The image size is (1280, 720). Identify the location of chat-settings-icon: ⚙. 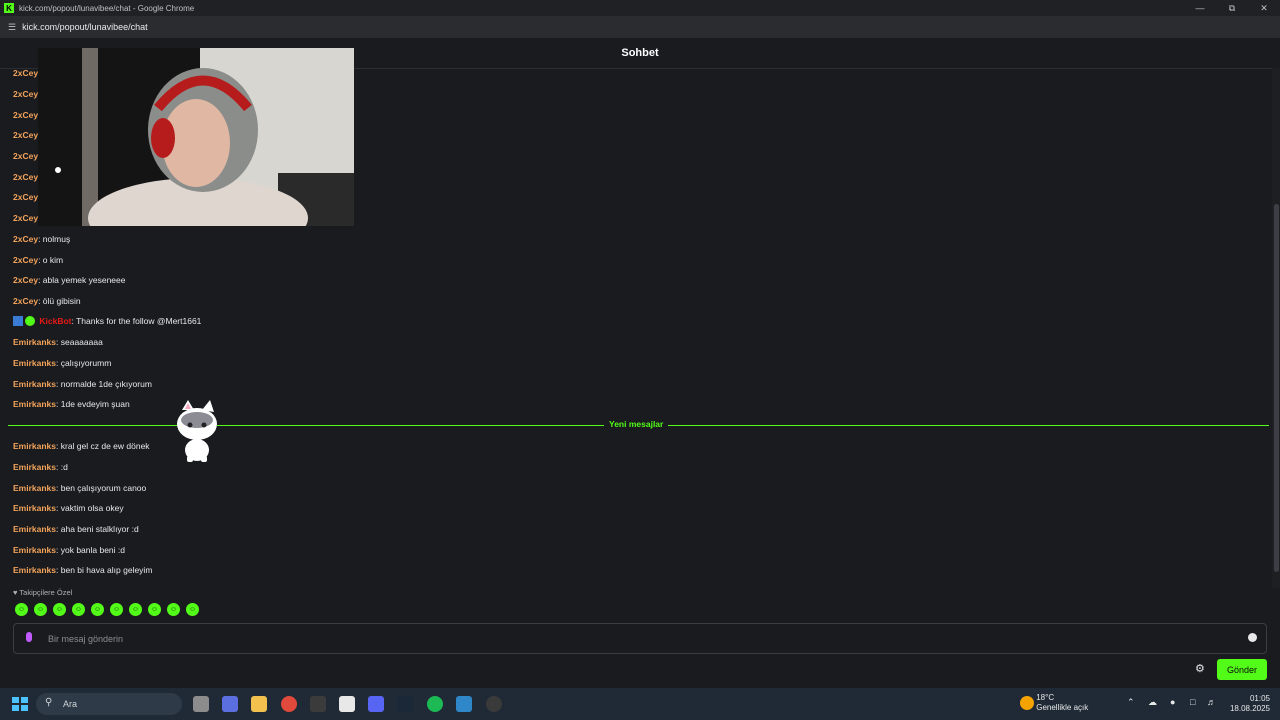
(1200, 668).